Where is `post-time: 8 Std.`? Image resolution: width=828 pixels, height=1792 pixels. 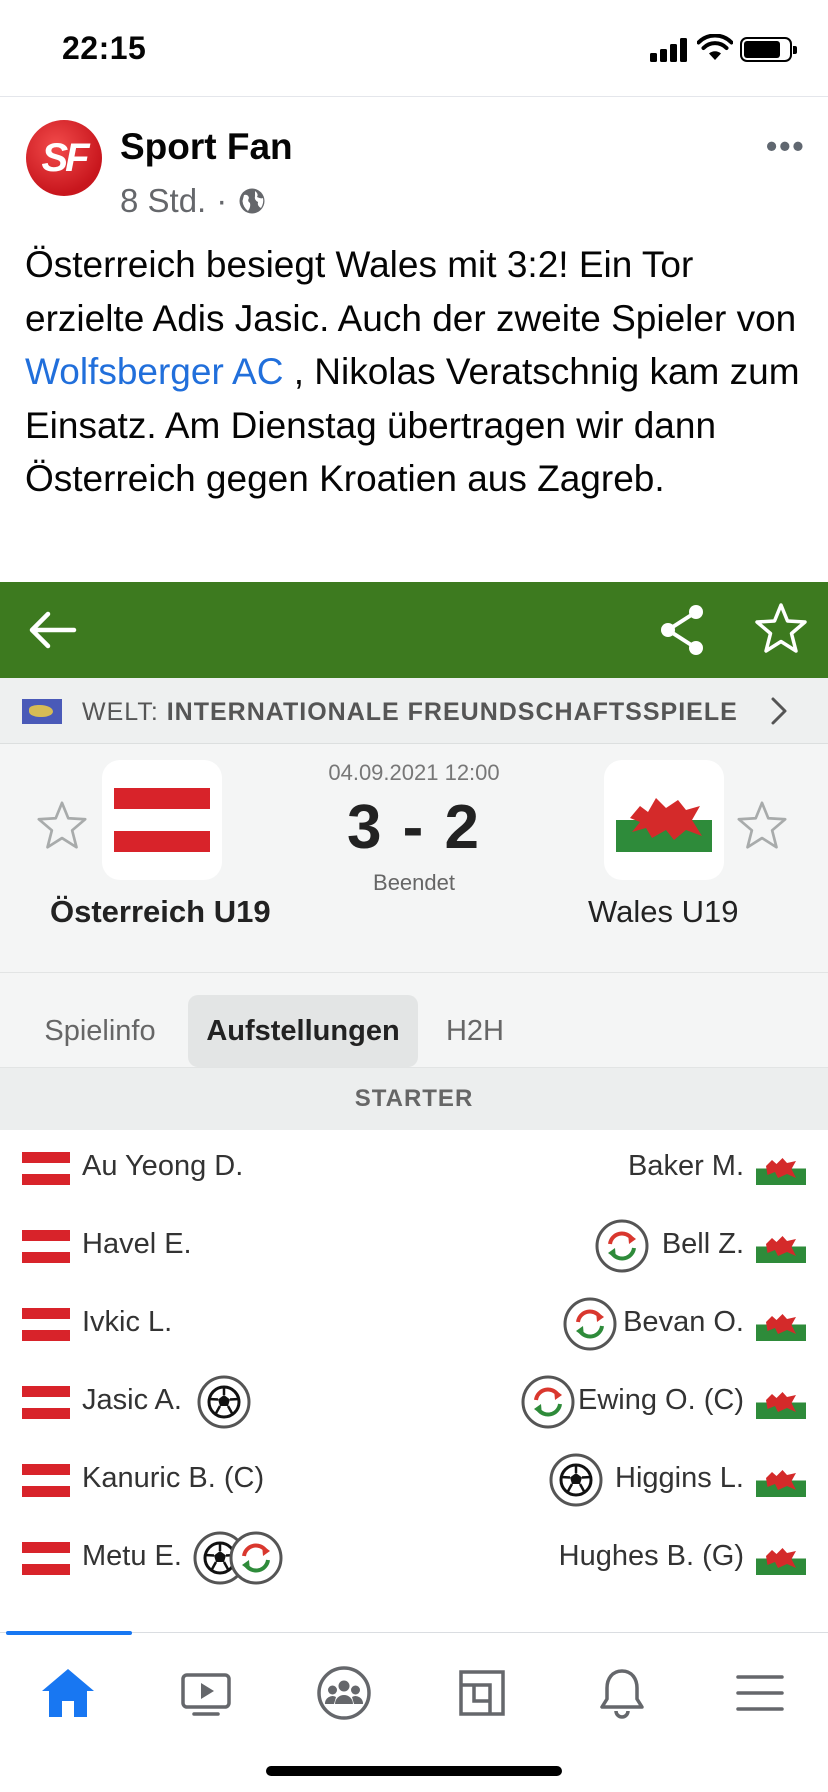
post-time: 8 Std. is located at coordinates (163, 201).